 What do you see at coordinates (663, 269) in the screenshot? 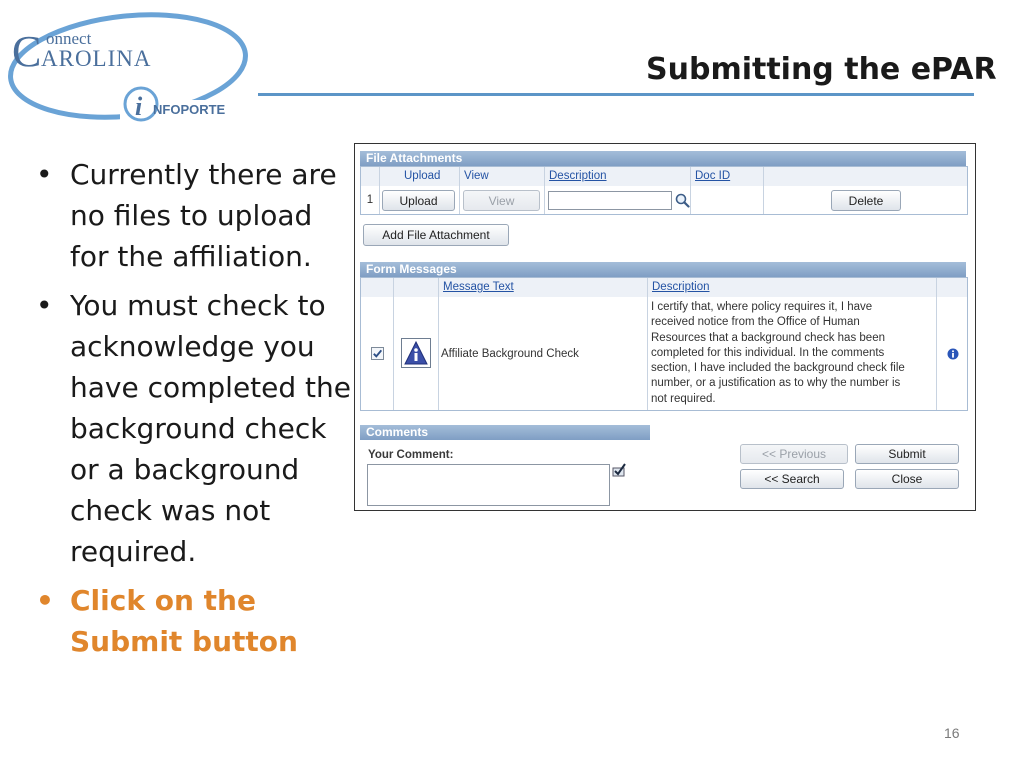
I see `form-messages-header: Form Messages` at bounding box center [663, 269].